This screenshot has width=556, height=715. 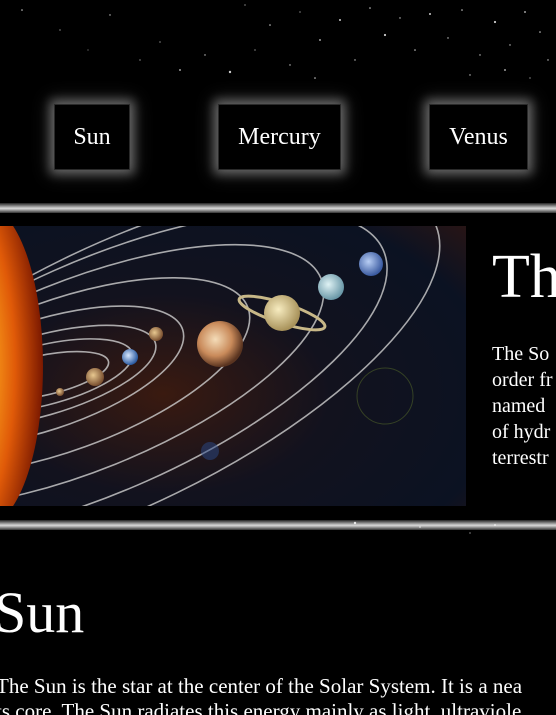 What do you see at coordinates (521, 354) in the screenshot?
I see `hero-text-line: The So` at bounding box center [521, 354].